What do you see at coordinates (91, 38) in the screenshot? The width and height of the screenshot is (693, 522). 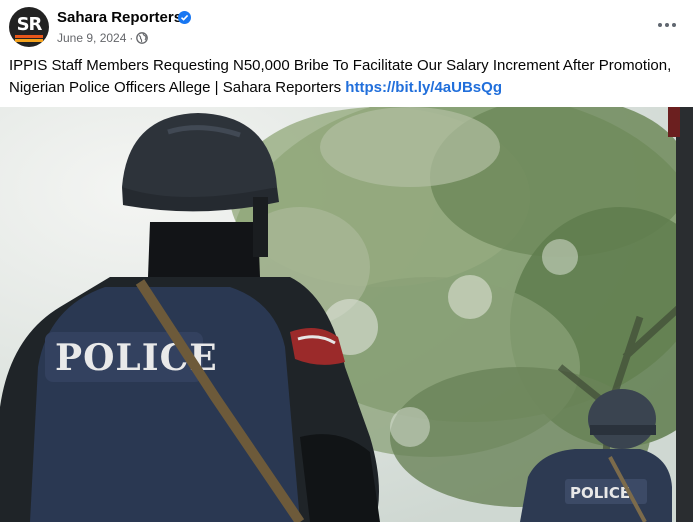 I see `post-date: June 9, 2024` at bounding box center [91, 38].